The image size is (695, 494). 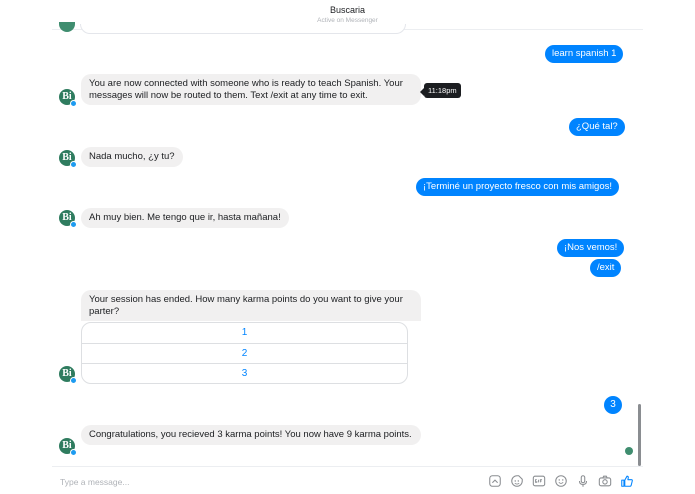 What do you see at coordinates (629, 451) in the screenshot?
I see `read-receipt-avatar` at bounding box center [629, 451].